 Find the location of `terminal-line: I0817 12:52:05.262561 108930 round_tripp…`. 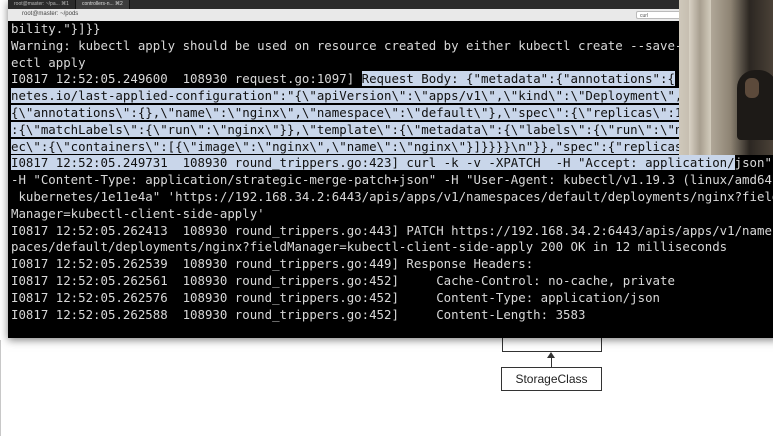

terminal-line: I0817 12:52:05.262561 108930 round_tripp… is located at coordinates (392, 281).